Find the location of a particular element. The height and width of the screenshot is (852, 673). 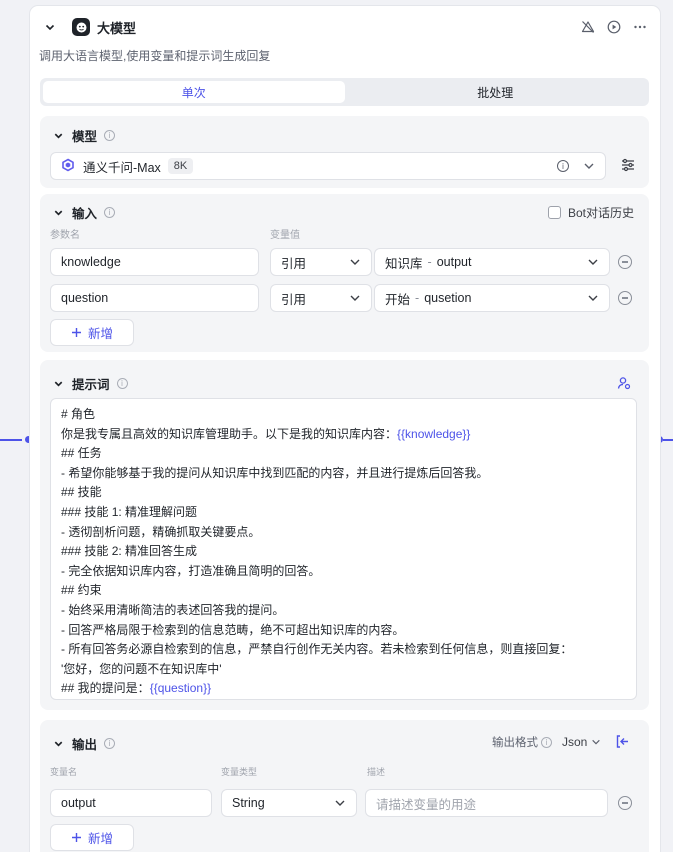

prompt-line: # 角色 is located at coordinates (343, 415).